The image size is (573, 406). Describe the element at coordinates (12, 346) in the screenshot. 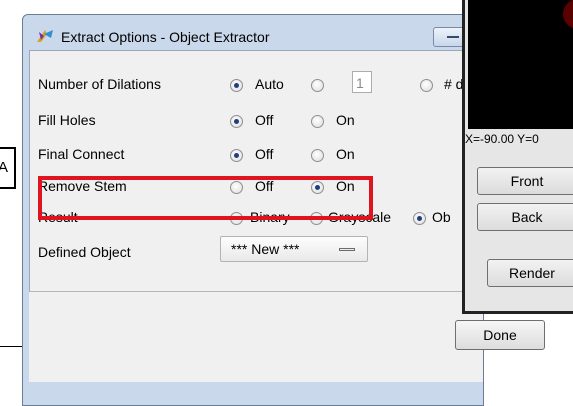

I see `callout-line` at that location.